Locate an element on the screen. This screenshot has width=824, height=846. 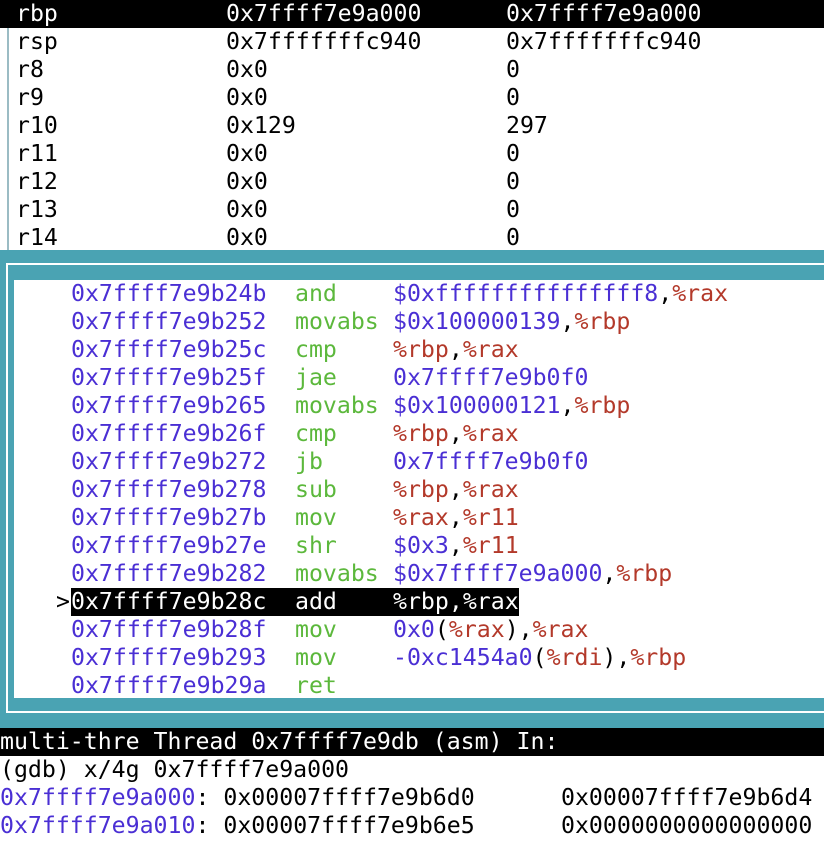
register-row: r10 0x129 297 is located at coordinates (412, 126).